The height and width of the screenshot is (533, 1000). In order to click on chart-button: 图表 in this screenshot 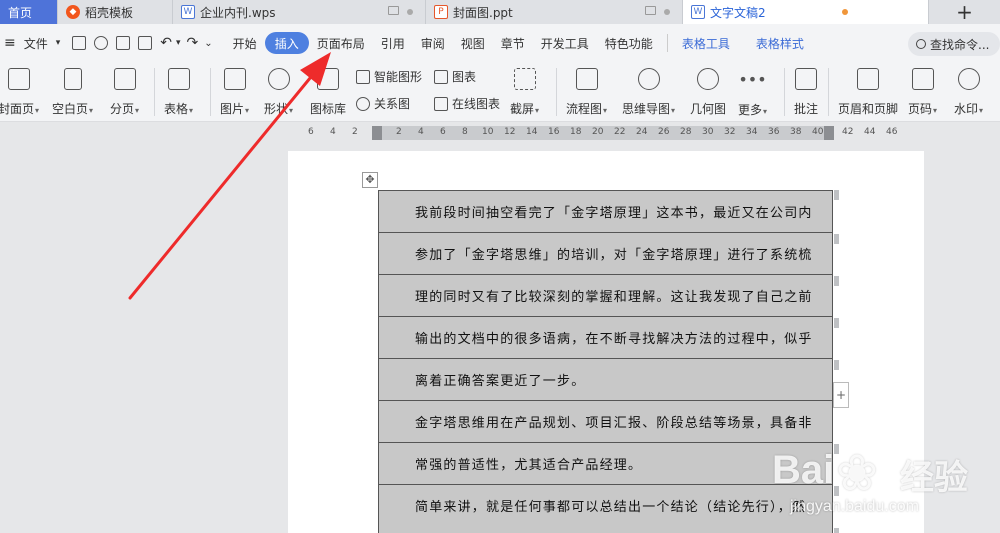, I will do `click(455, 76)`.